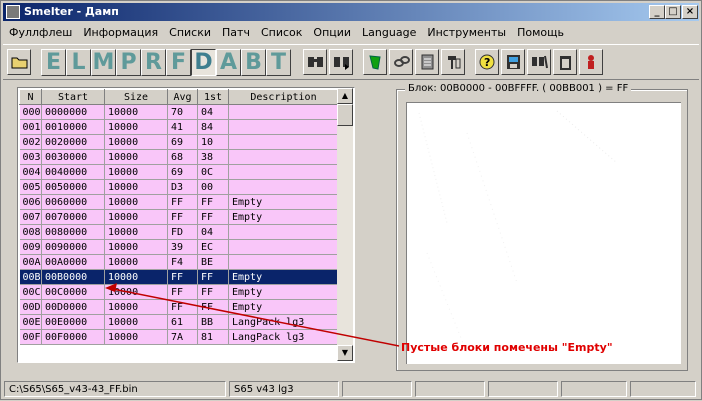 The height and width of the screenshot is (401, 702). I want to click on menu-info: Информация, so click(120, 31).